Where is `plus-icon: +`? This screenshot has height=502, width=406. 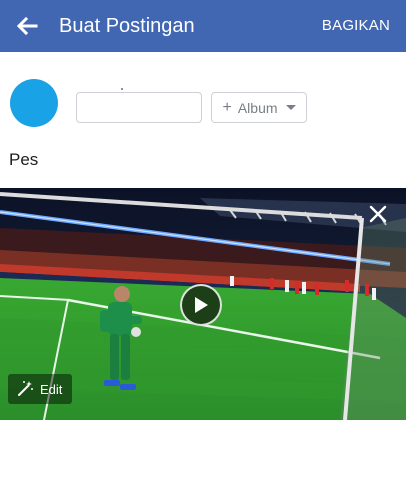
plus-icon: + is located at coordinates (227, 107).